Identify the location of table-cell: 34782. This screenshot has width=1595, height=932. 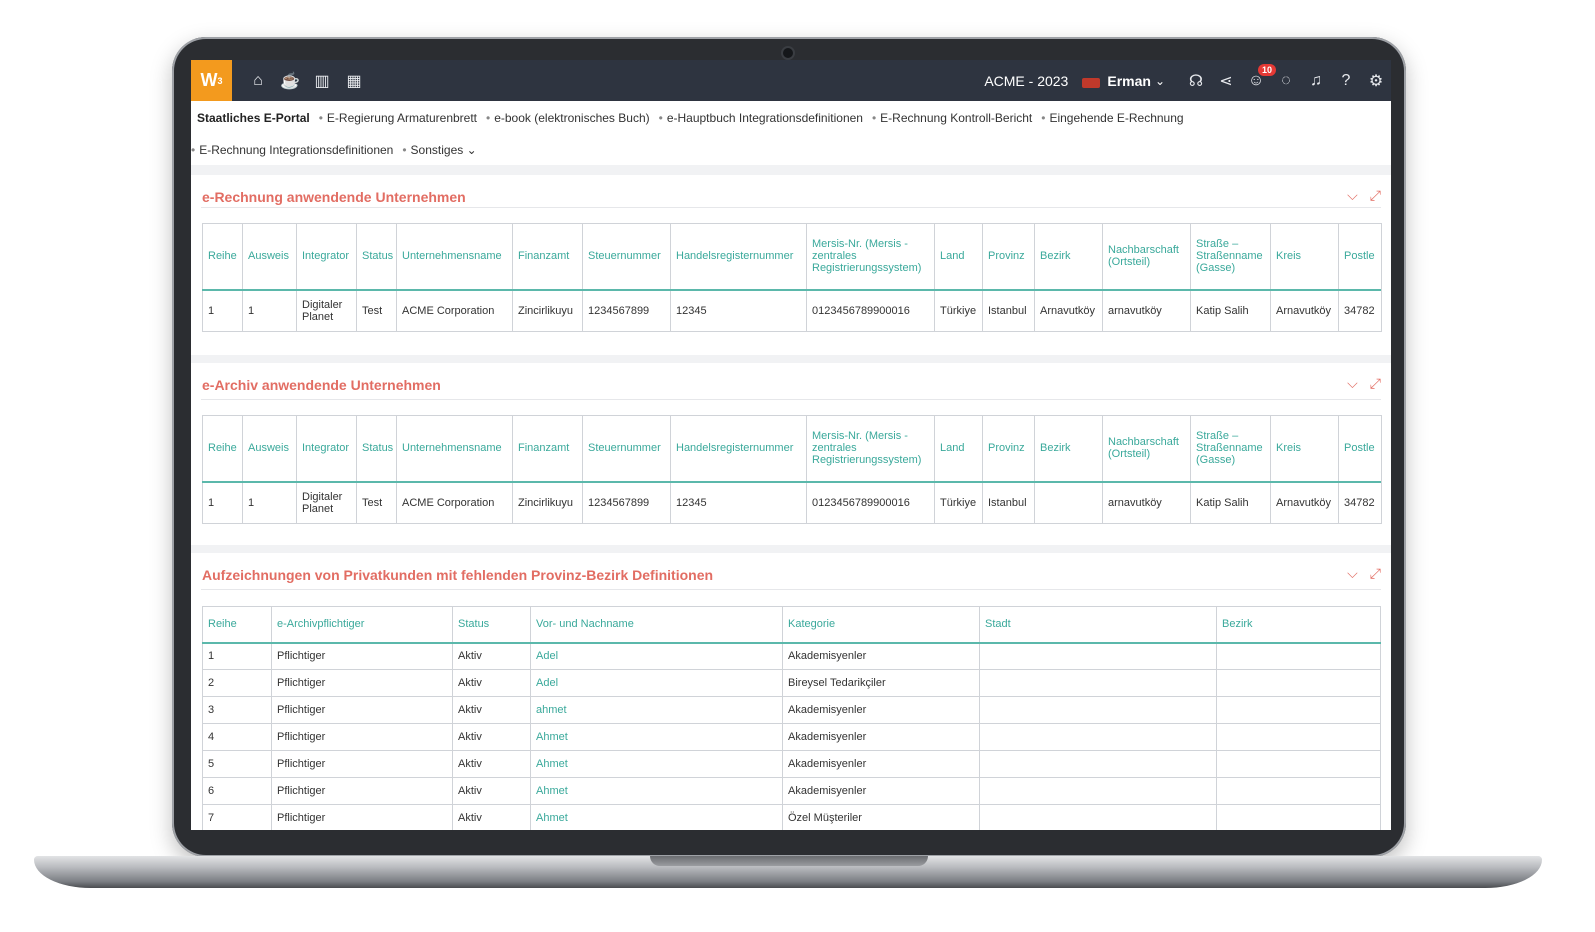
(1359, 310).